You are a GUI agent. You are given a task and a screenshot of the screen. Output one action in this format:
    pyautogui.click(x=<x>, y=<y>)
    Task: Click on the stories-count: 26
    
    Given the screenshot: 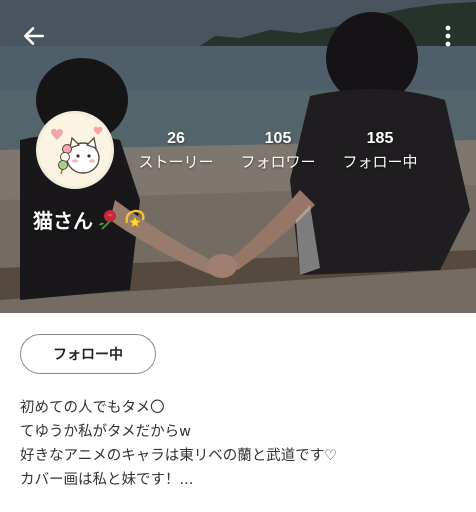 What is the action you would take?
    pyautogui.click(x=176, y=138)
    